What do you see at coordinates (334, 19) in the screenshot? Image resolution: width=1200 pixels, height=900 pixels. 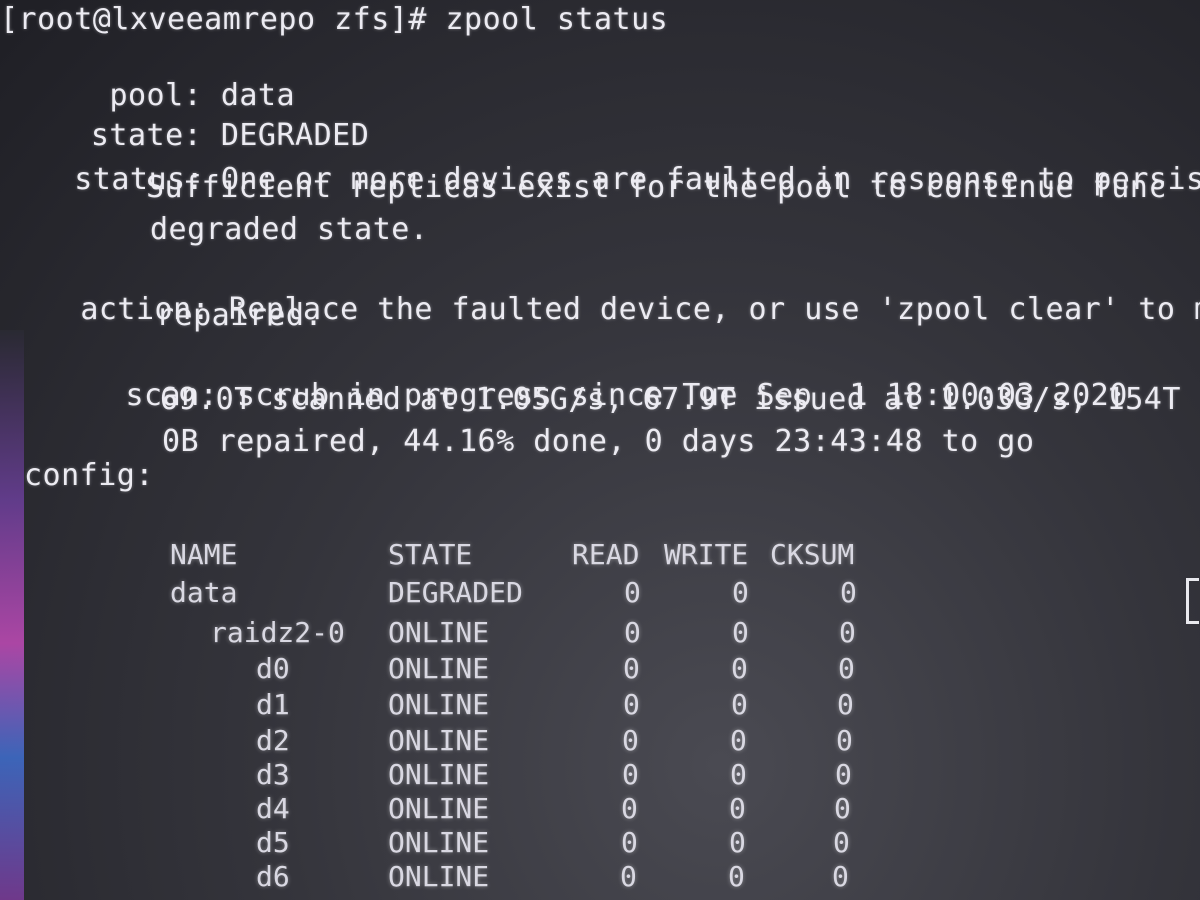 I see `command-prompt: [root@lxveeamrepo zfs]# zpool status` at bounding box center [334, 19].